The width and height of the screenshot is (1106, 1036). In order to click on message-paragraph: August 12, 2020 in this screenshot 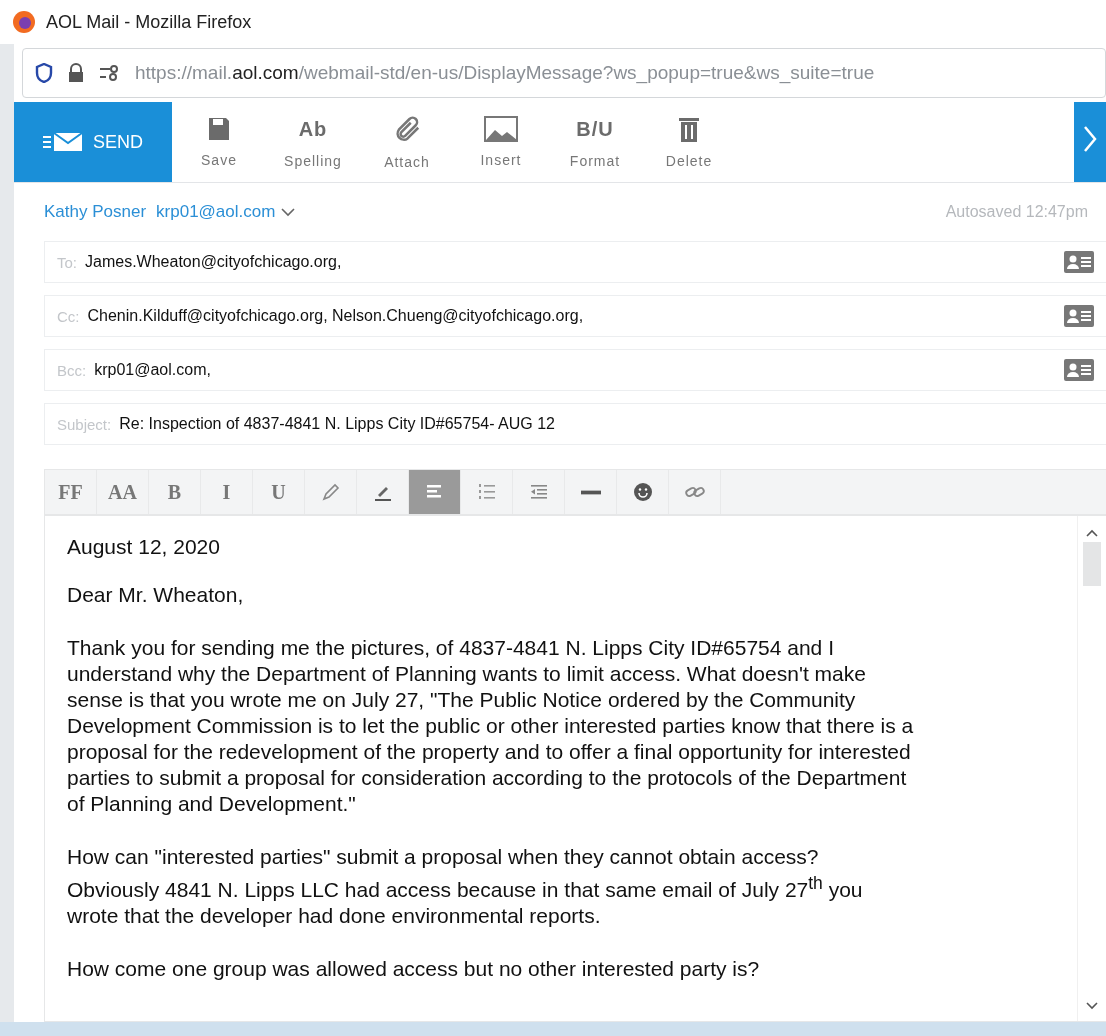, I will do `click(144, 547)`.